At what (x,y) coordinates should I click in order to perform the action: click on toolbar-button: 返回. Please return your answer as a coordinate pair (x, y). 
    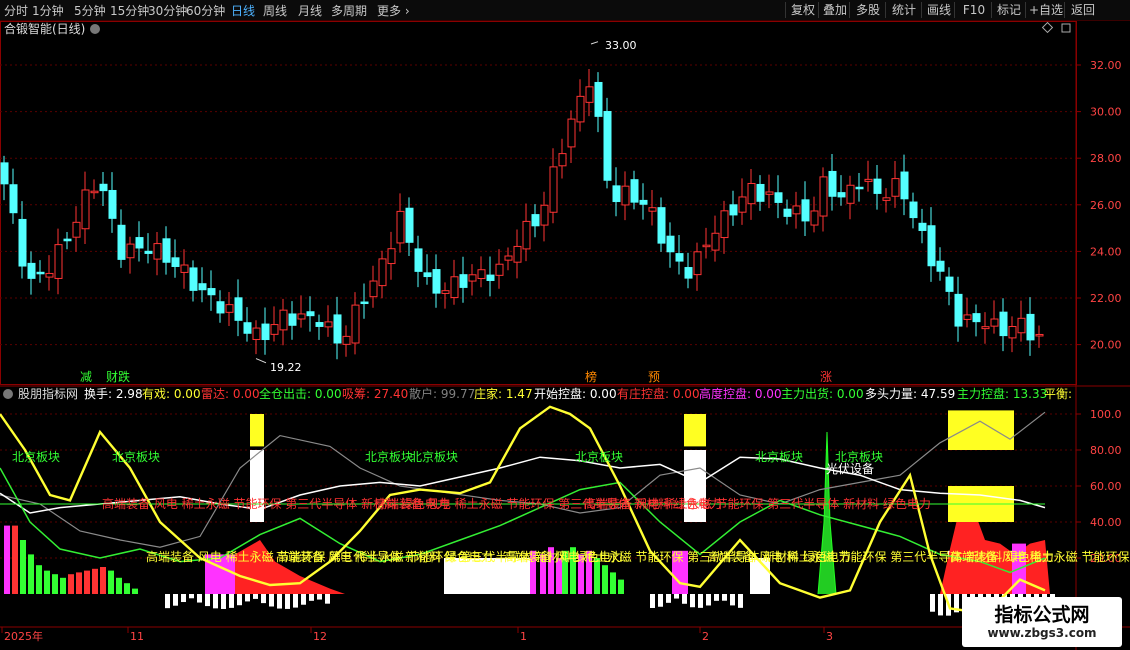
    Looking at the image, I should click on (1083, 10).